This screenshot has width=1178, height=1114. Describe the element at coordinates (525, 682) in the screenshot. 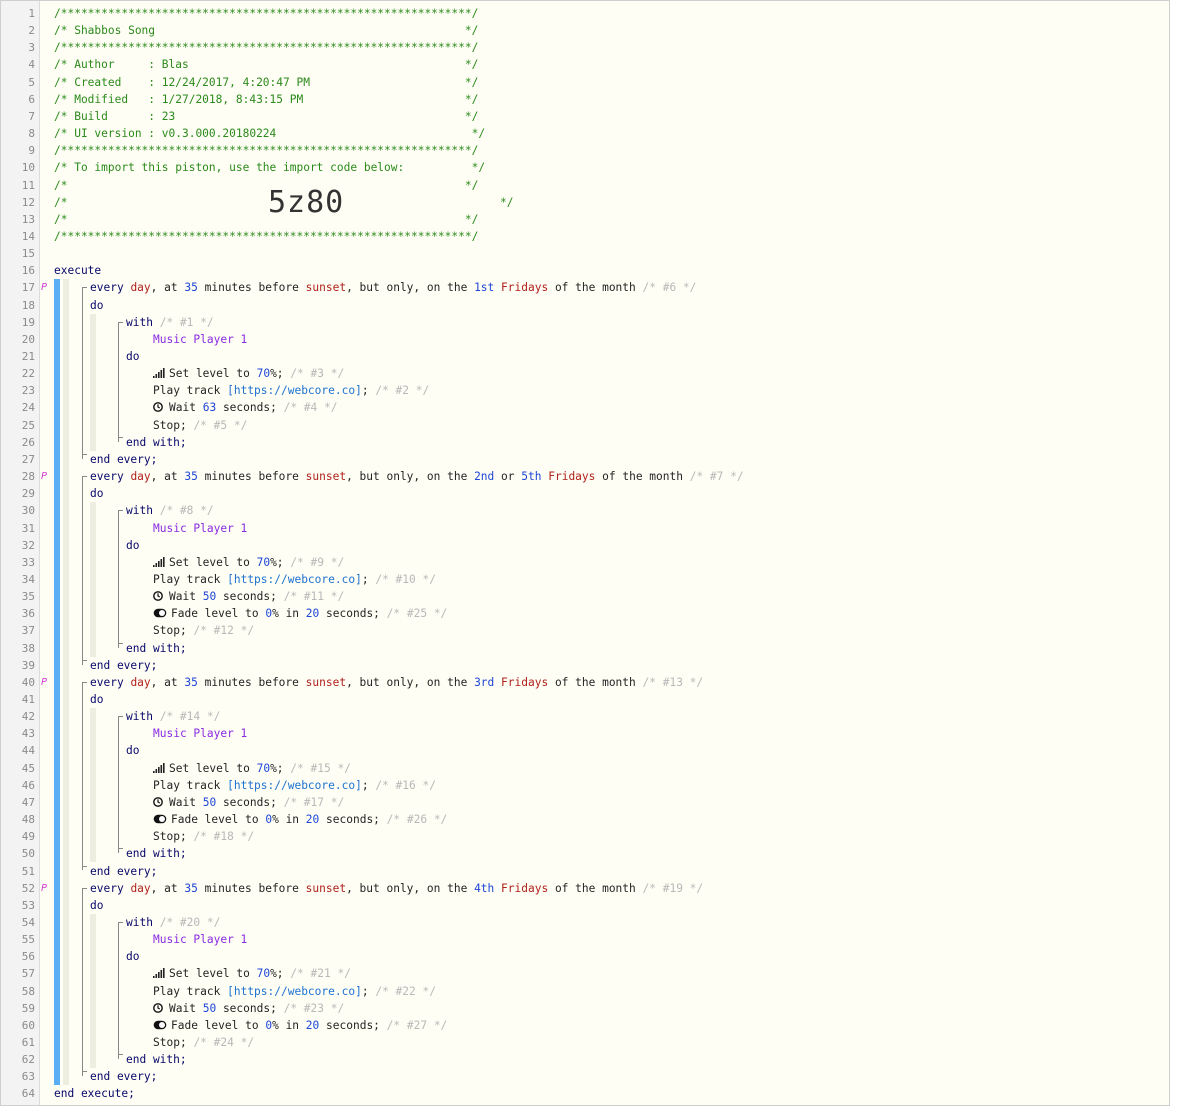

I see `fridays-value: Fridays` at that location.